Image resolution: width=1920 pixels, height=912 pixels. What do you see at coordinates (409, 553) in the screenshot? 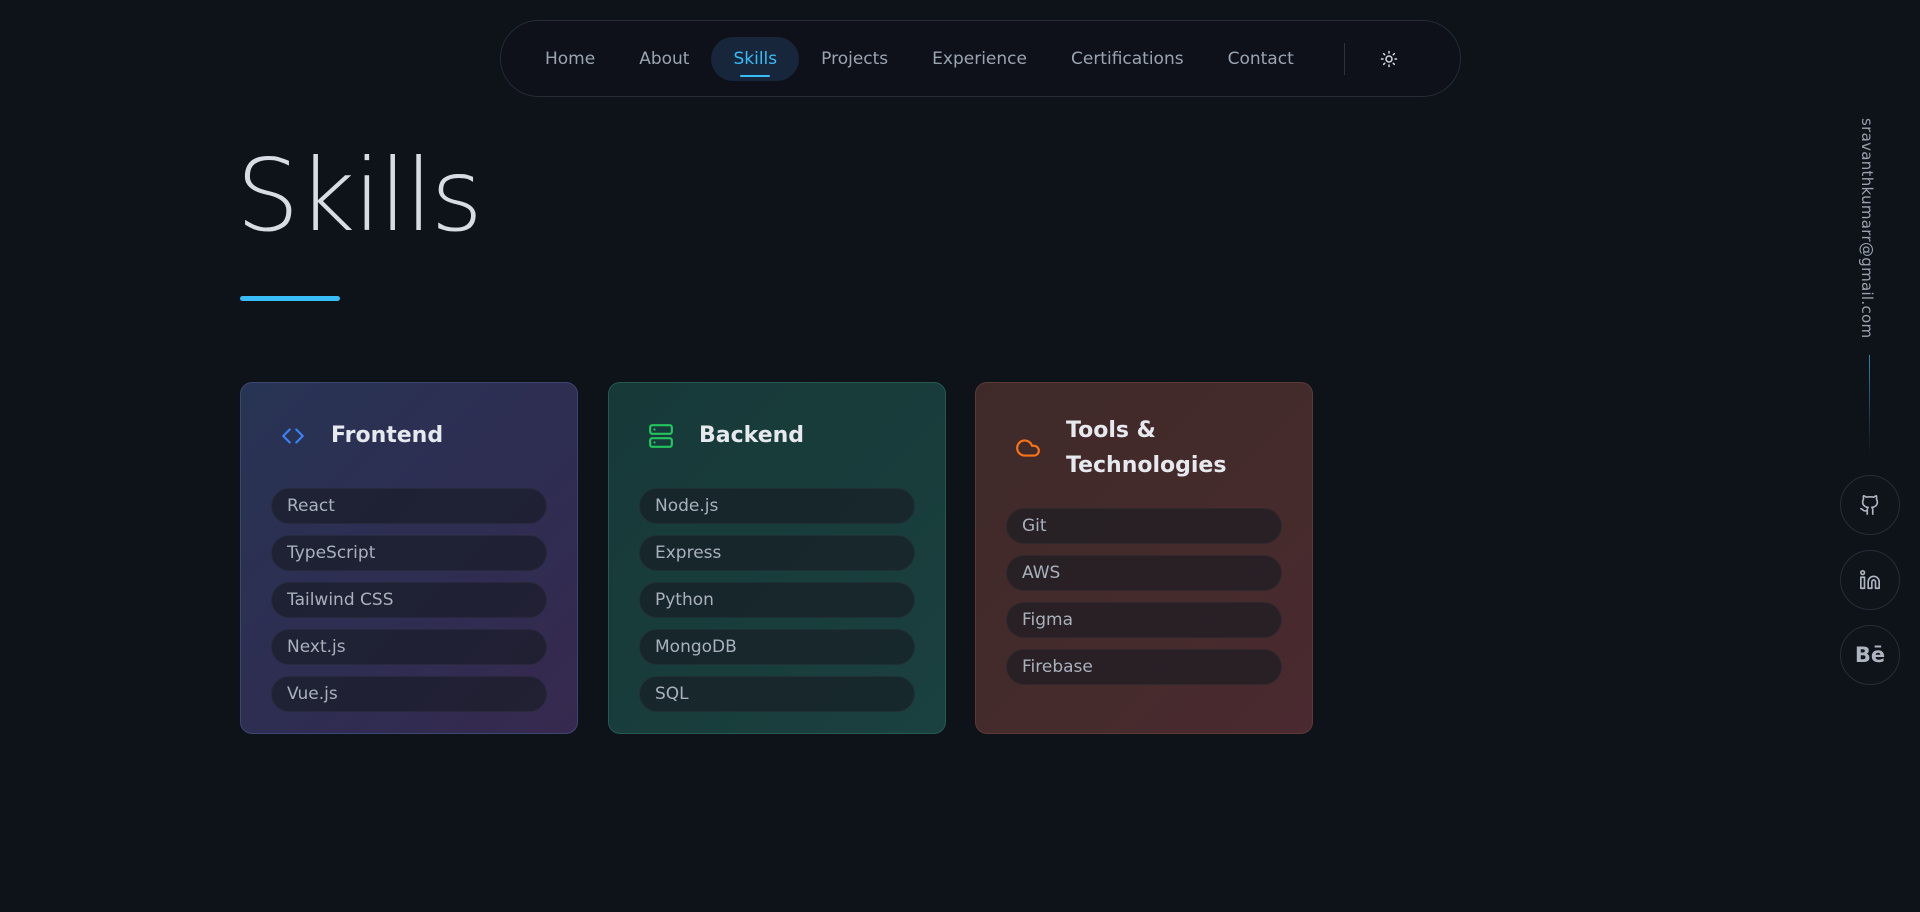
I see `skill-pill: TypeScript` at bounding box center [409, 553].